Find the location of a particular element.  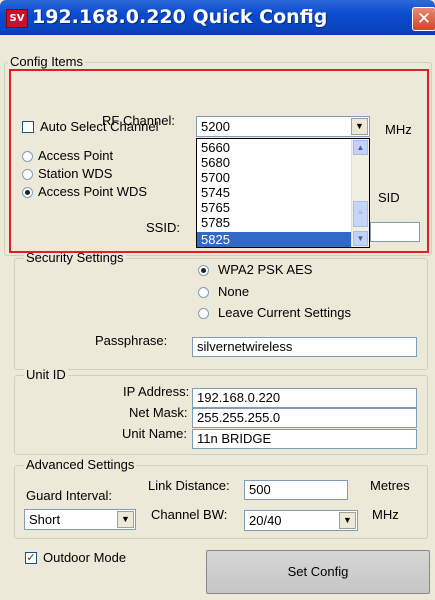

security-label-leave-current: Leave Current Settings is located at coordinates (284, 312).